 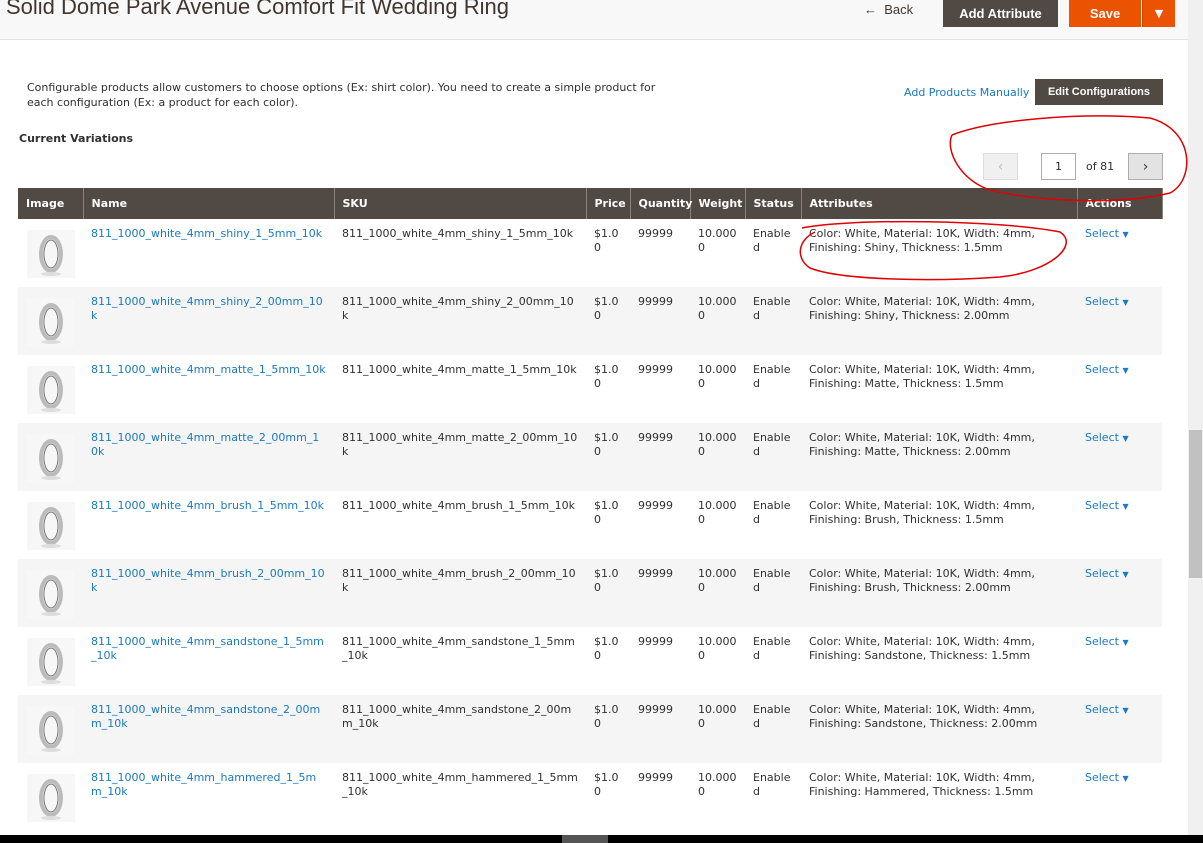 I want to click on next-page-button: ›, so click(x=1145, y=166).